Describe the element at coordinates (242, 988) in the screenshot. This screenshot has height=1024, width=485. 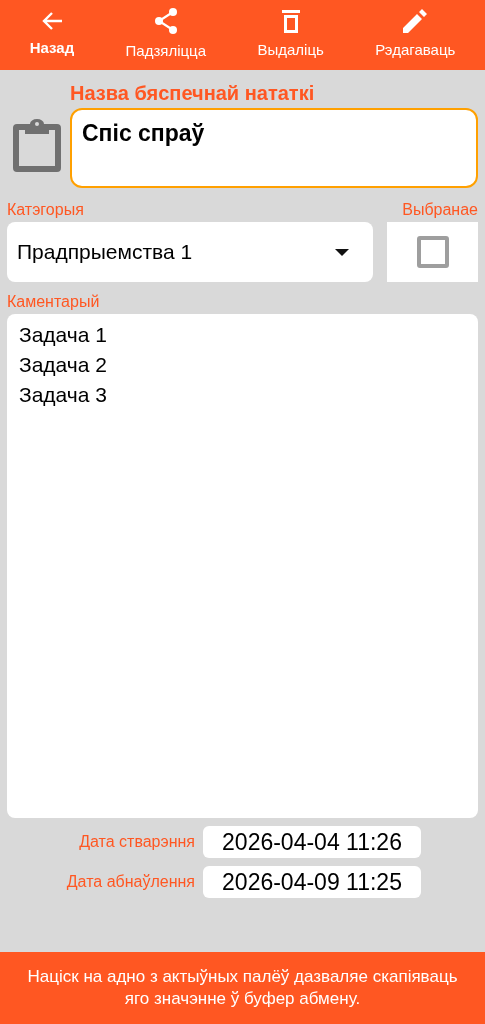
I see `hint-text: Націск на адно з актыўных палёў дазваляе скапіяваць яго значэнне ў буфер абмену.` at that location.